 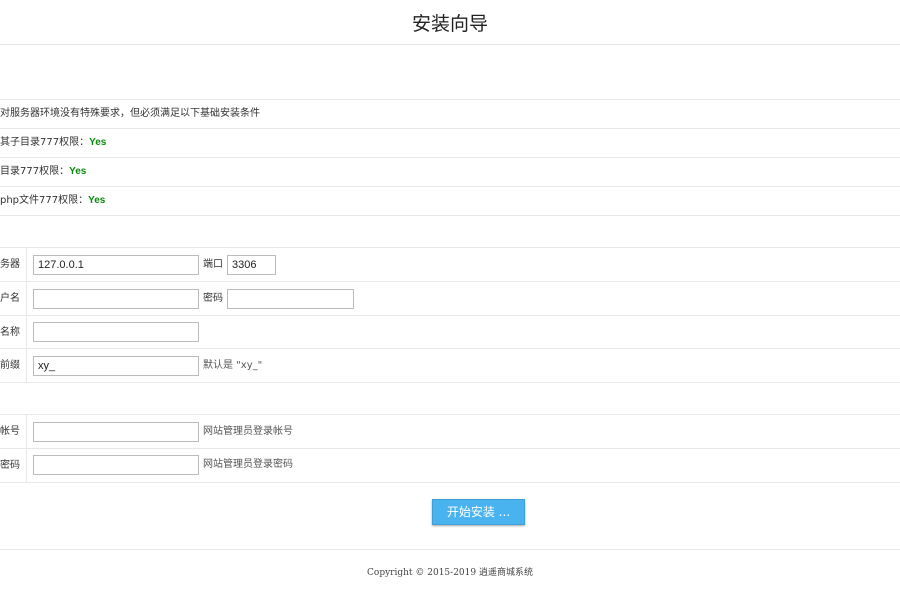 What do you see at coordinates (290, 299) in the screenshot?
I see `db-password-input` at bounding box center [290, 299].